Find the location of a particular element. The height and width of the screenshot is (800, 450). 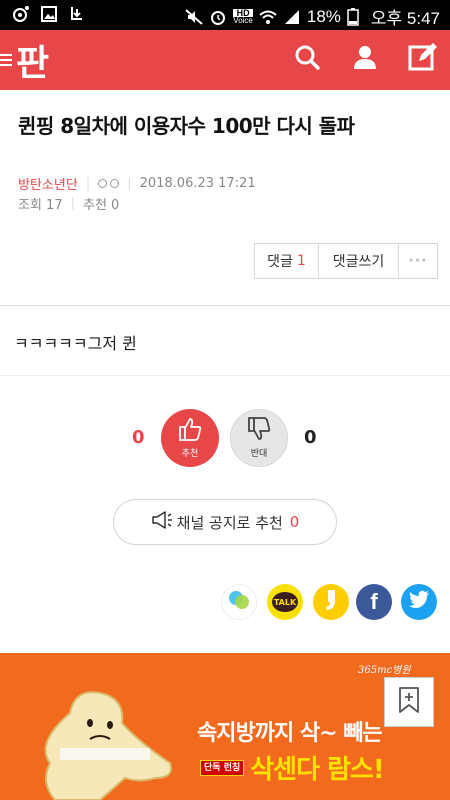

band-icon is located at coordinates (239, 602).